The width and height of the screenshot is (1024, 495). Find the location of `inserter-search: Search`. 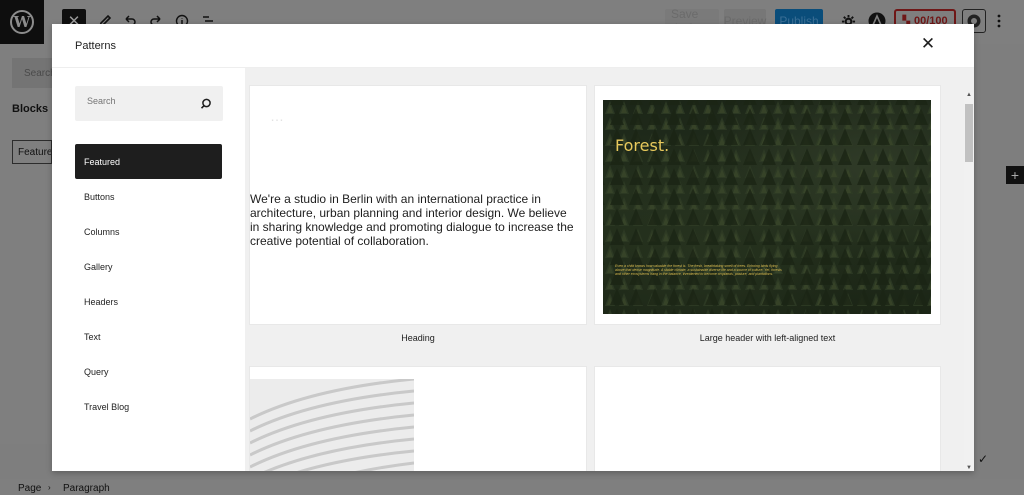

inserter-search: Search is located at coordinates (34, 73).